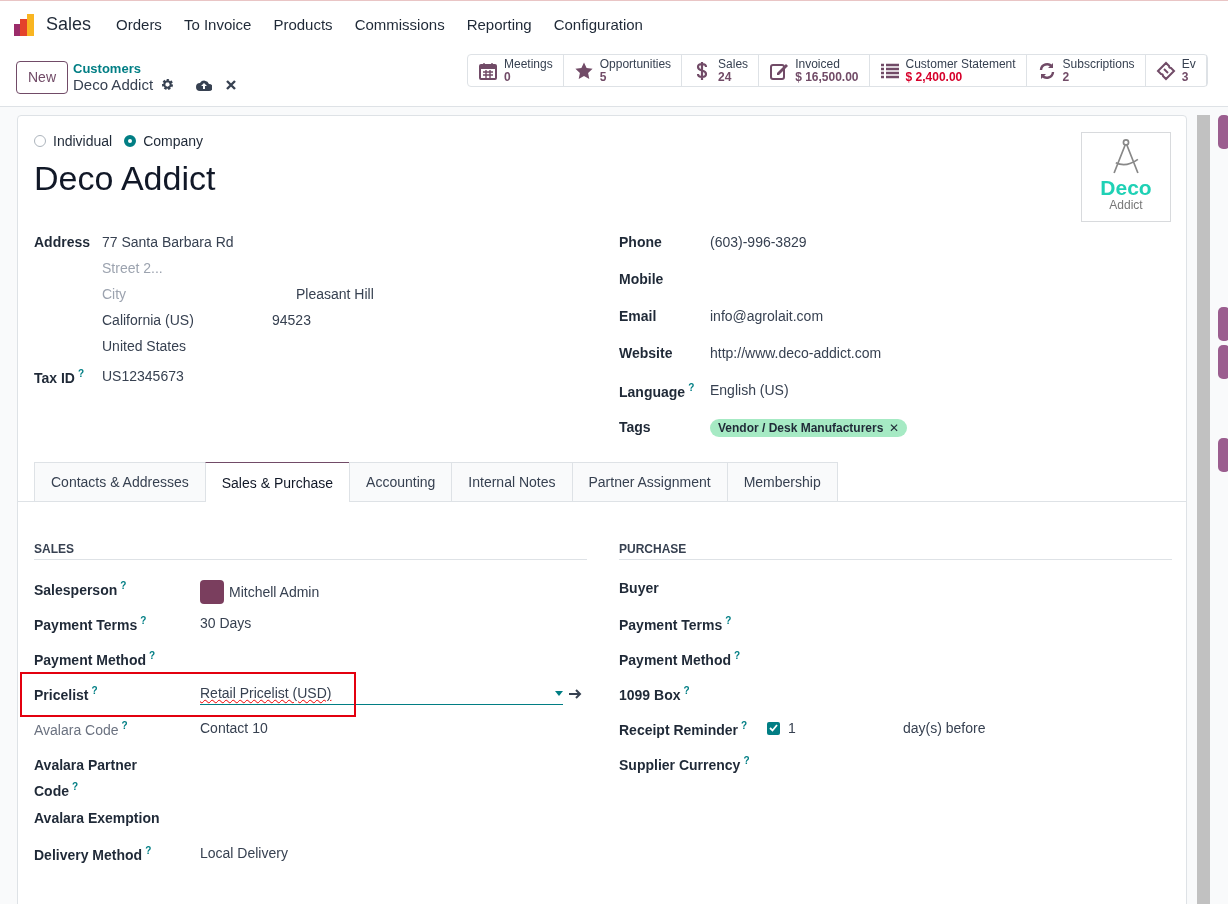 Image resolution: width=1228 pixels, height=904 pixels. Describe the element at coordinates (217, 24) in the screenshot. I see `menu-item: To Invoice` at that location.